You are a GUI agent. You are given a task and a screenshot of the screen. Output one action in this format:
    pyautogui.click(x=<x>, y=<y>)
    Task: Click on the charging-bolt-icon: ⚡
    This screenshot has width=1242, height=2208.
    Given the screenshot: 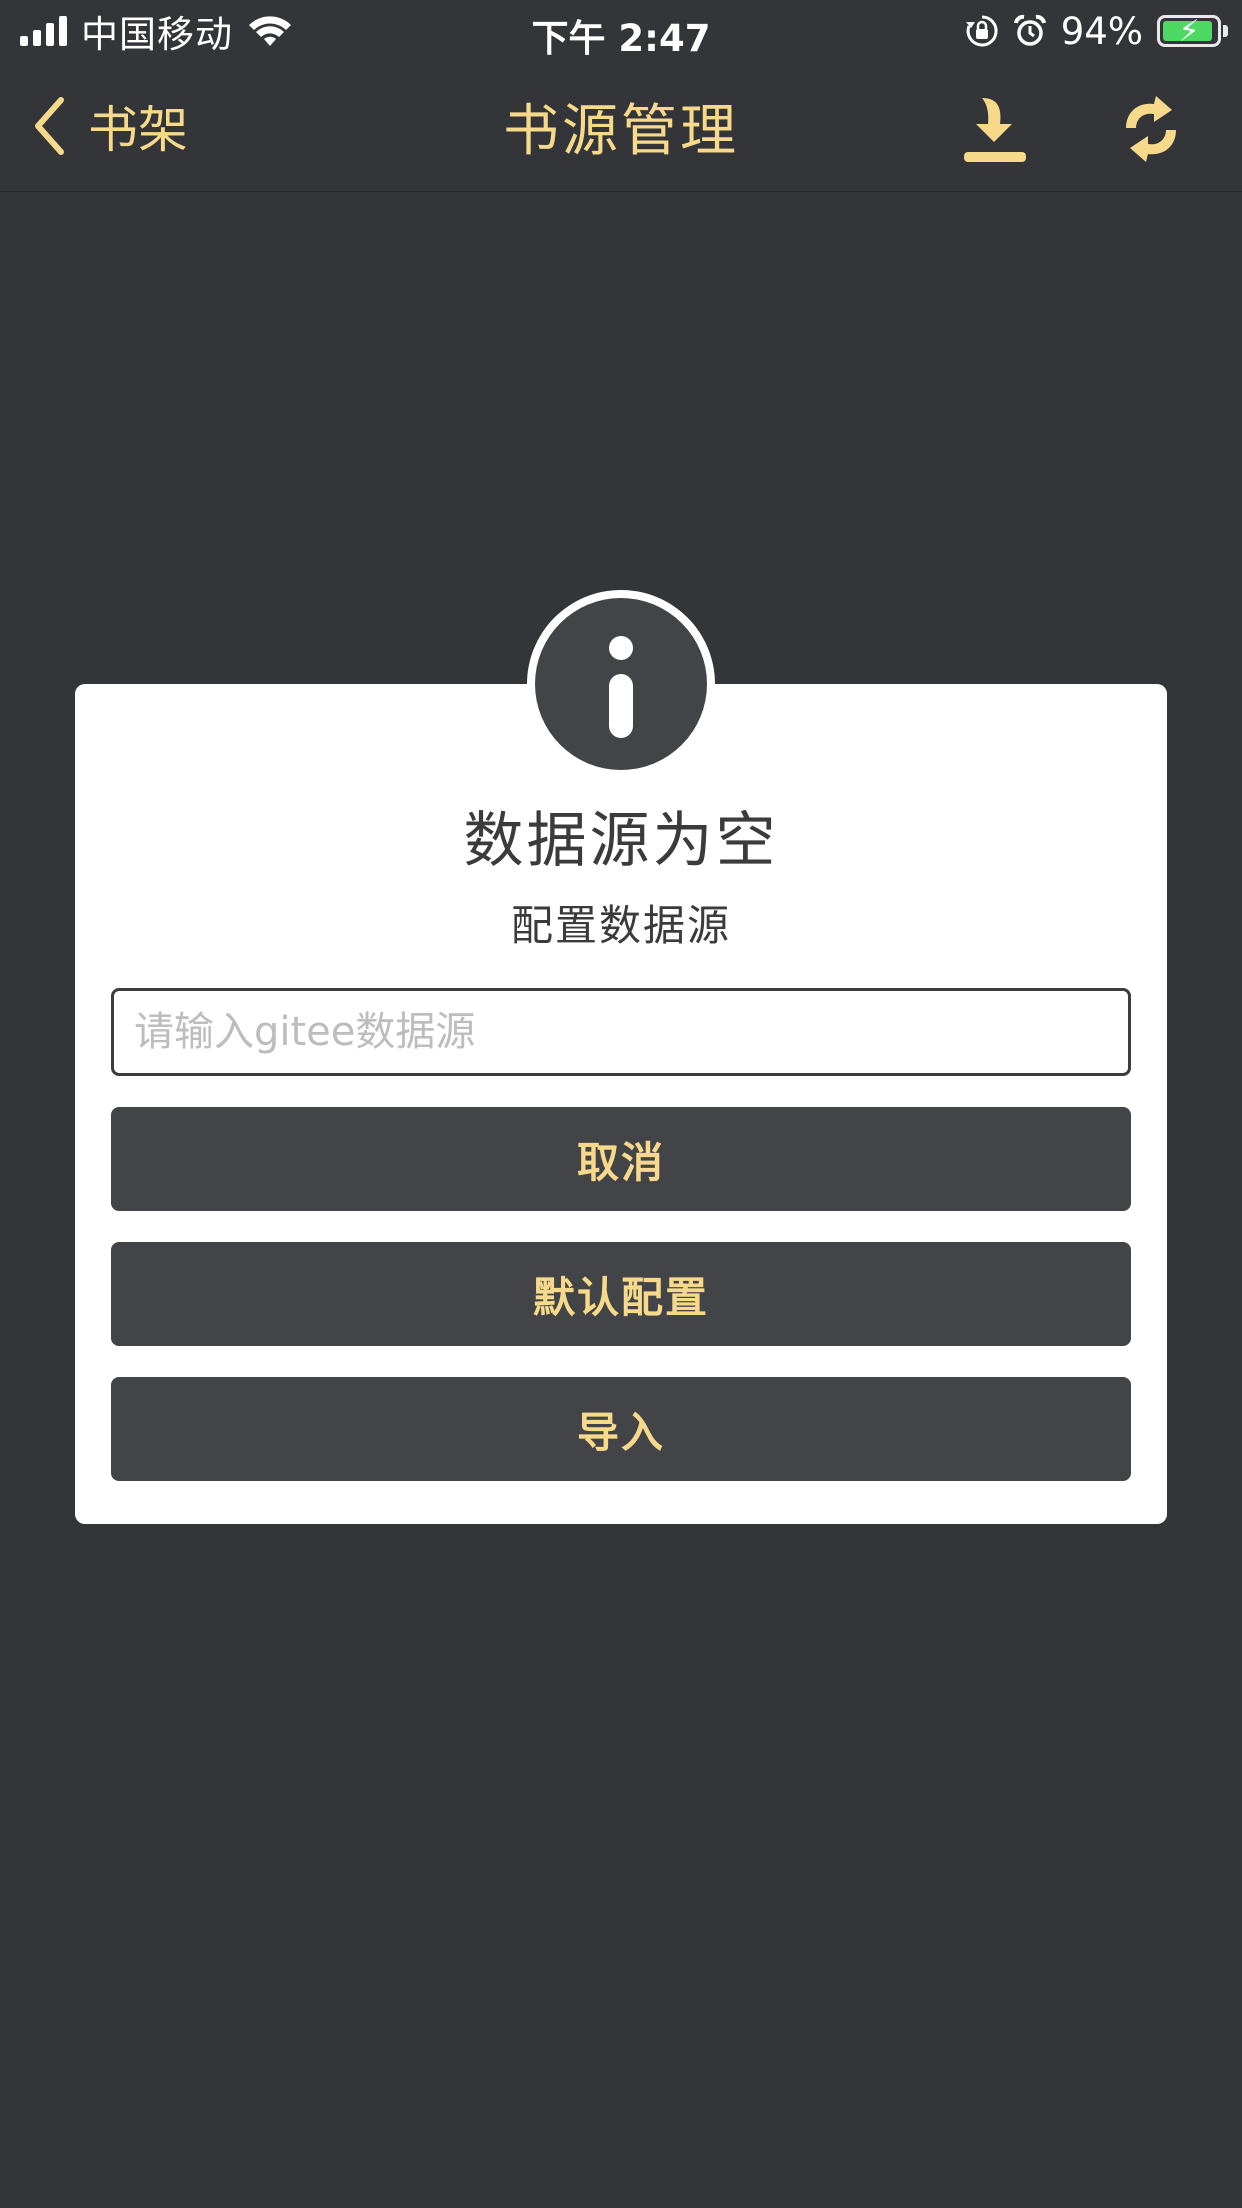 What is the action you would take?
    pyautogui.click(x=1189, y=31)
    